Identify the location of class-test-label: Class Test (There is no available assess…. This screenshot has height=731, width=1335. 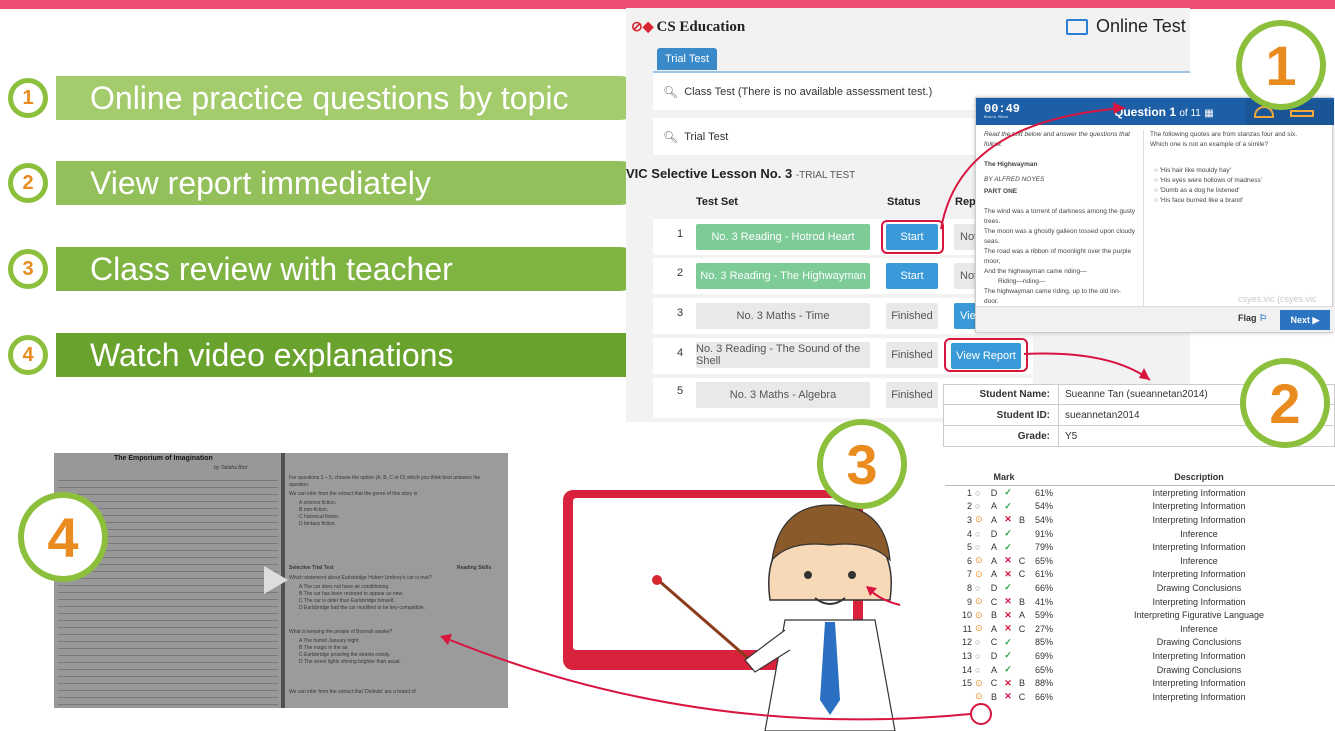
(808, 91).